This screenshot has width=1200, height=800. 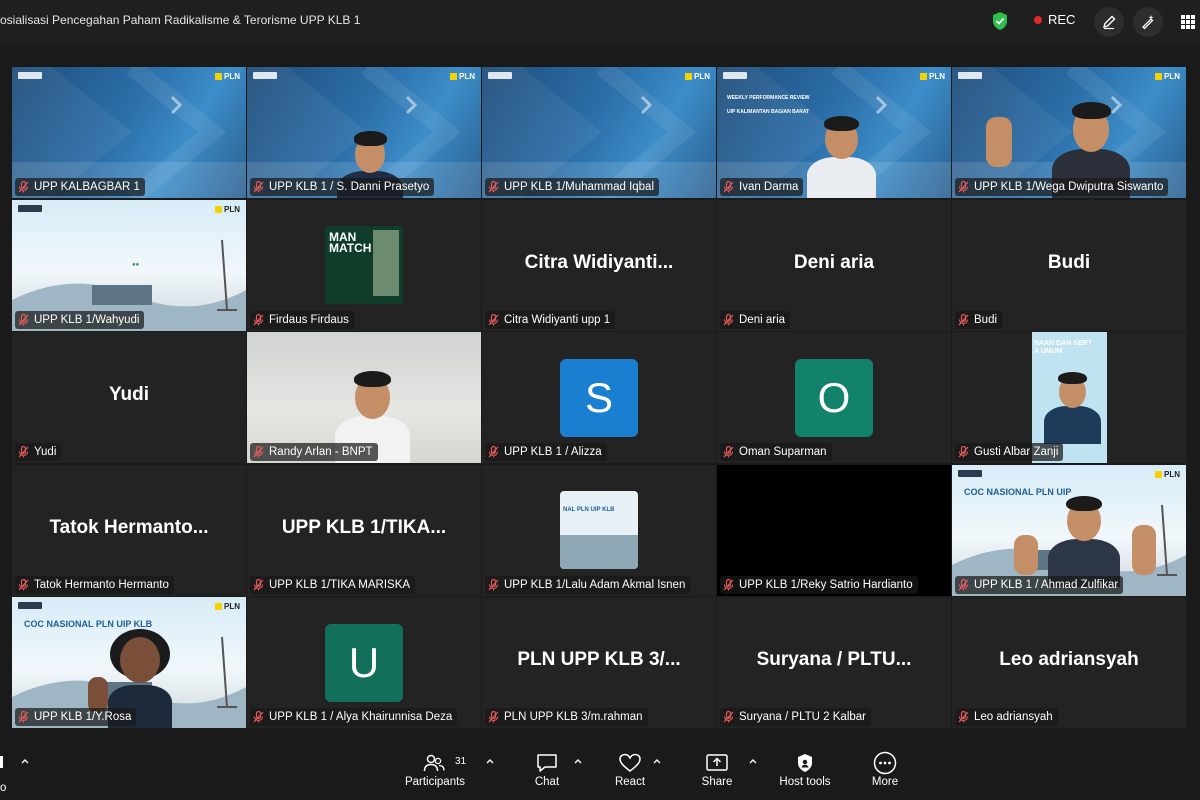 What do you see at coordinates (1, 762) in the screenshot?
I see `video-control-partial` at bounding box center [1, 762].